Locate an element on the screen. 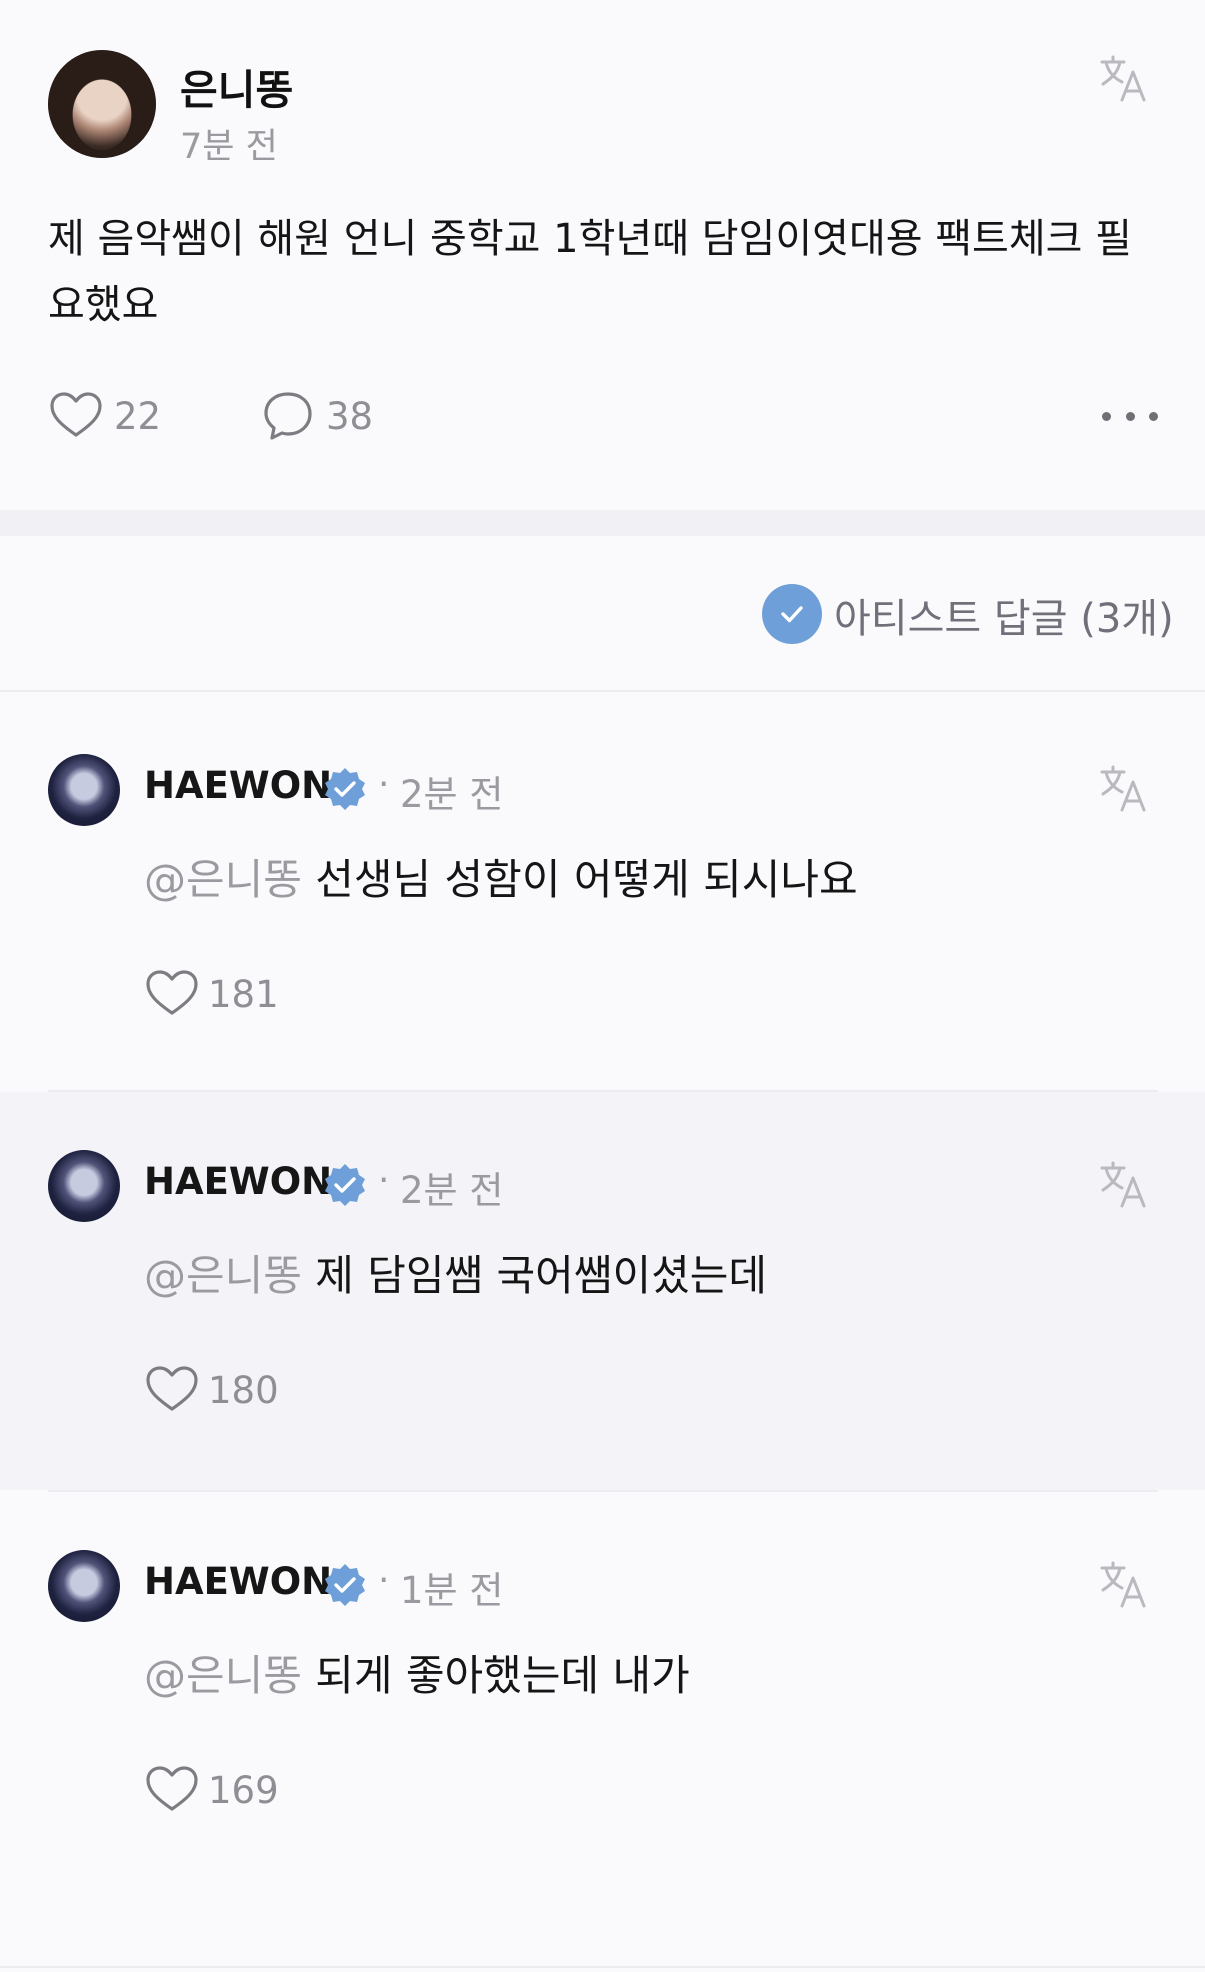  post-text: 제 음악쌤이 해원 언니 중학교 1학년때 담임이엿대용 팩트체크 필요했요 is located at coordinates (590, 272).